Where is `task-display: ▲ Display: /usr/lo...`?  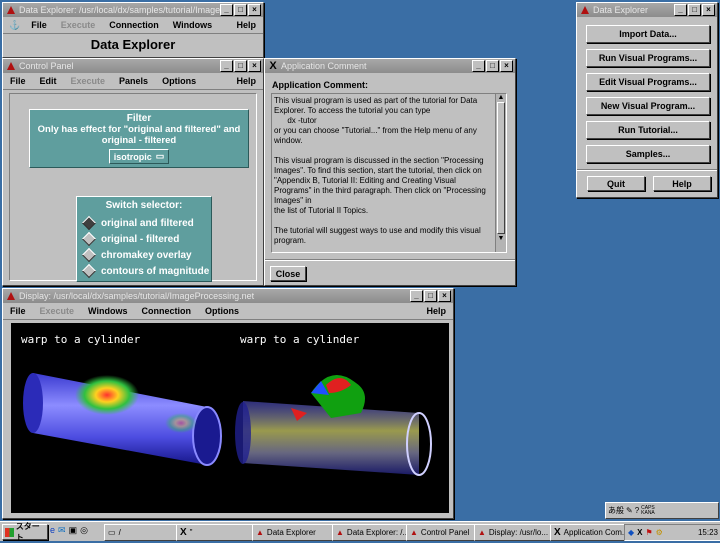
task-display: ▲ Display: /usr/lo... is located at coordinates (513, 532).